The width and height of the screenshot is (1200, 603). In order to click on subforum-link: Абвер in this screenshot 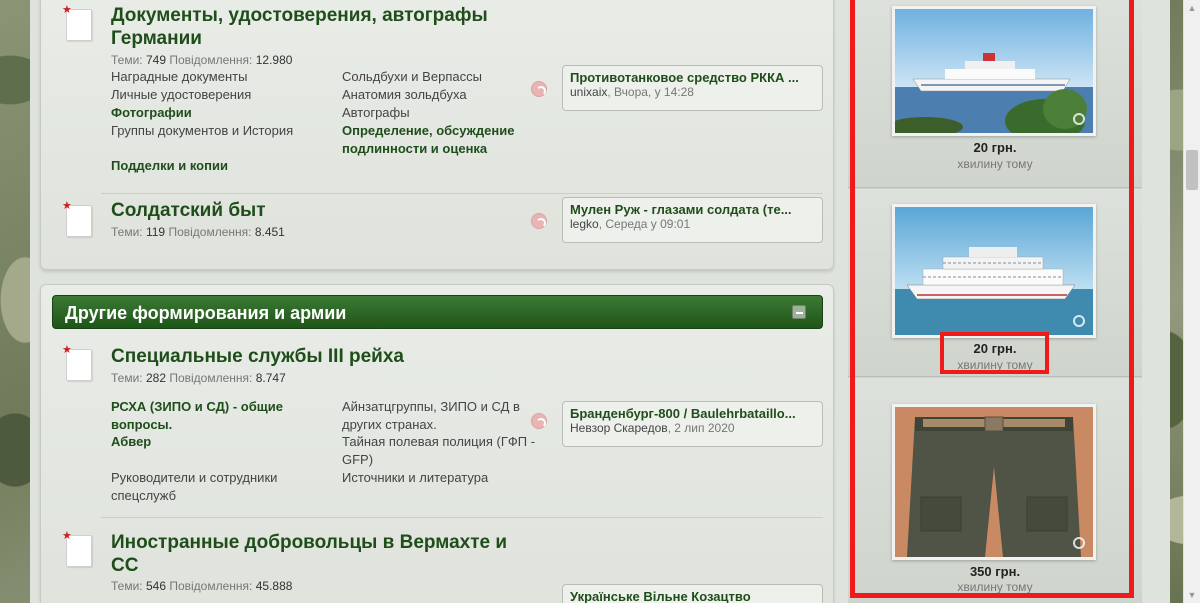, I will do `click(216, 442)`.